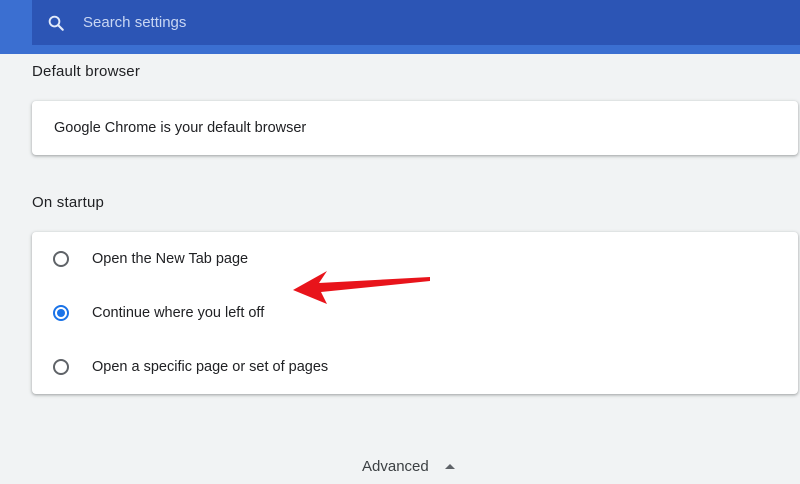  What do you see at coordinates (68, 202) in the screenshot?
I see `section-title-on-startup: On startup` at bounding box center [68, 202].